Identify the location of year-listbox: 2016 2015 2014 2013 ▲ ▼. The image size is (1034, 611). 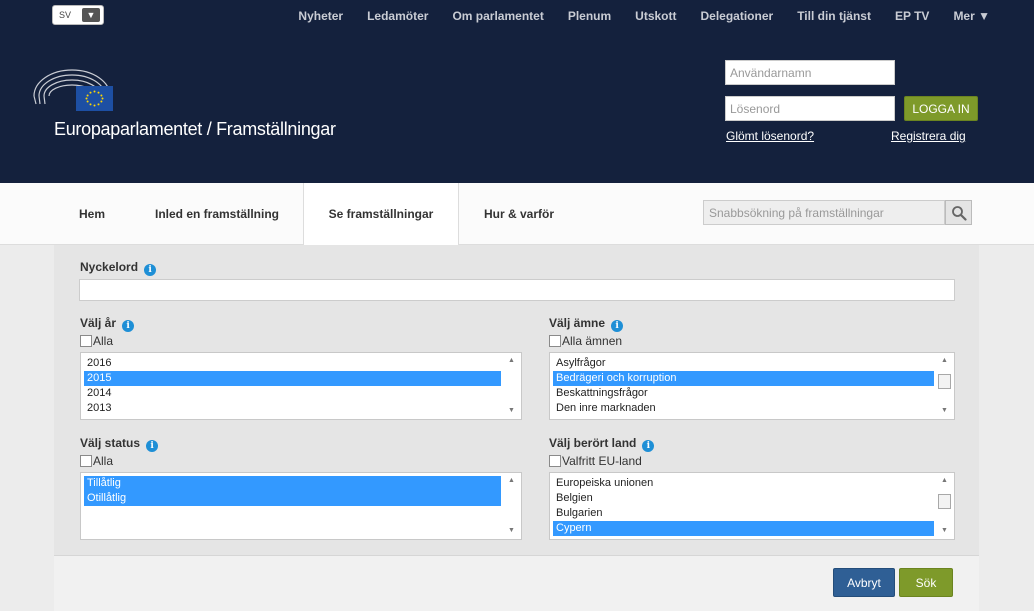
(301, 386).